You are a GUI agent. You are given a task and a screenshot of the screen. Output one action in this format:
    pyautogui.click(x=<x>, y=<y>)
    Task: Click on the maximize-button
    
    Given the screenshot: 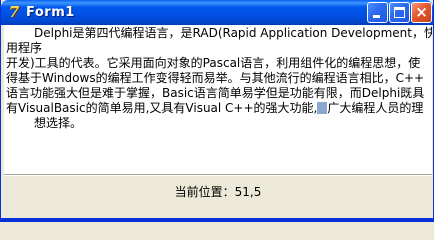 What is the action you would take?
    pyautogui.click(x=399, y=12)
    